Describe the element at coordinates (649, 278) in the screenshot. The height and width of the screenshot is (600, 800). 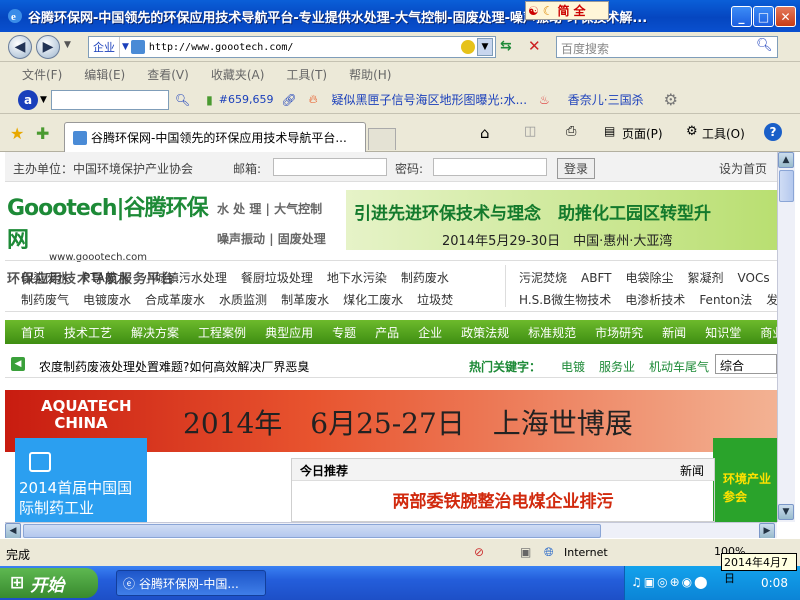
I see `tech-link: 电袋除尘` at that location.